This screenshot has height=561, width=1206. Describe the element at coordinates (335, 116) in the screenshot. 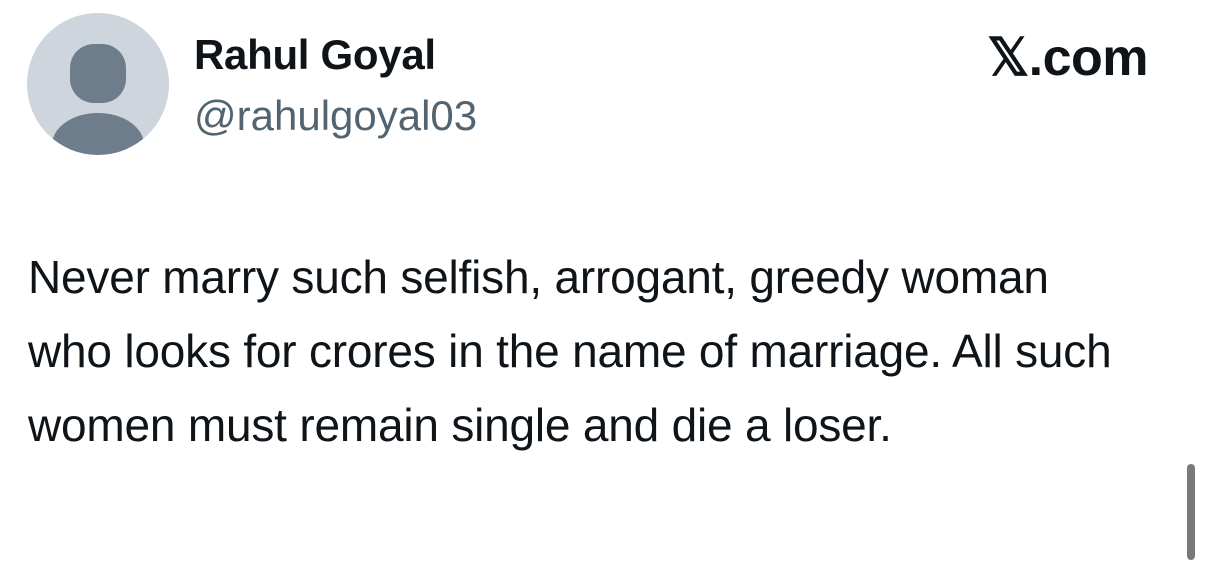

I see `author-handle: @rahulgoyal03` at that location.